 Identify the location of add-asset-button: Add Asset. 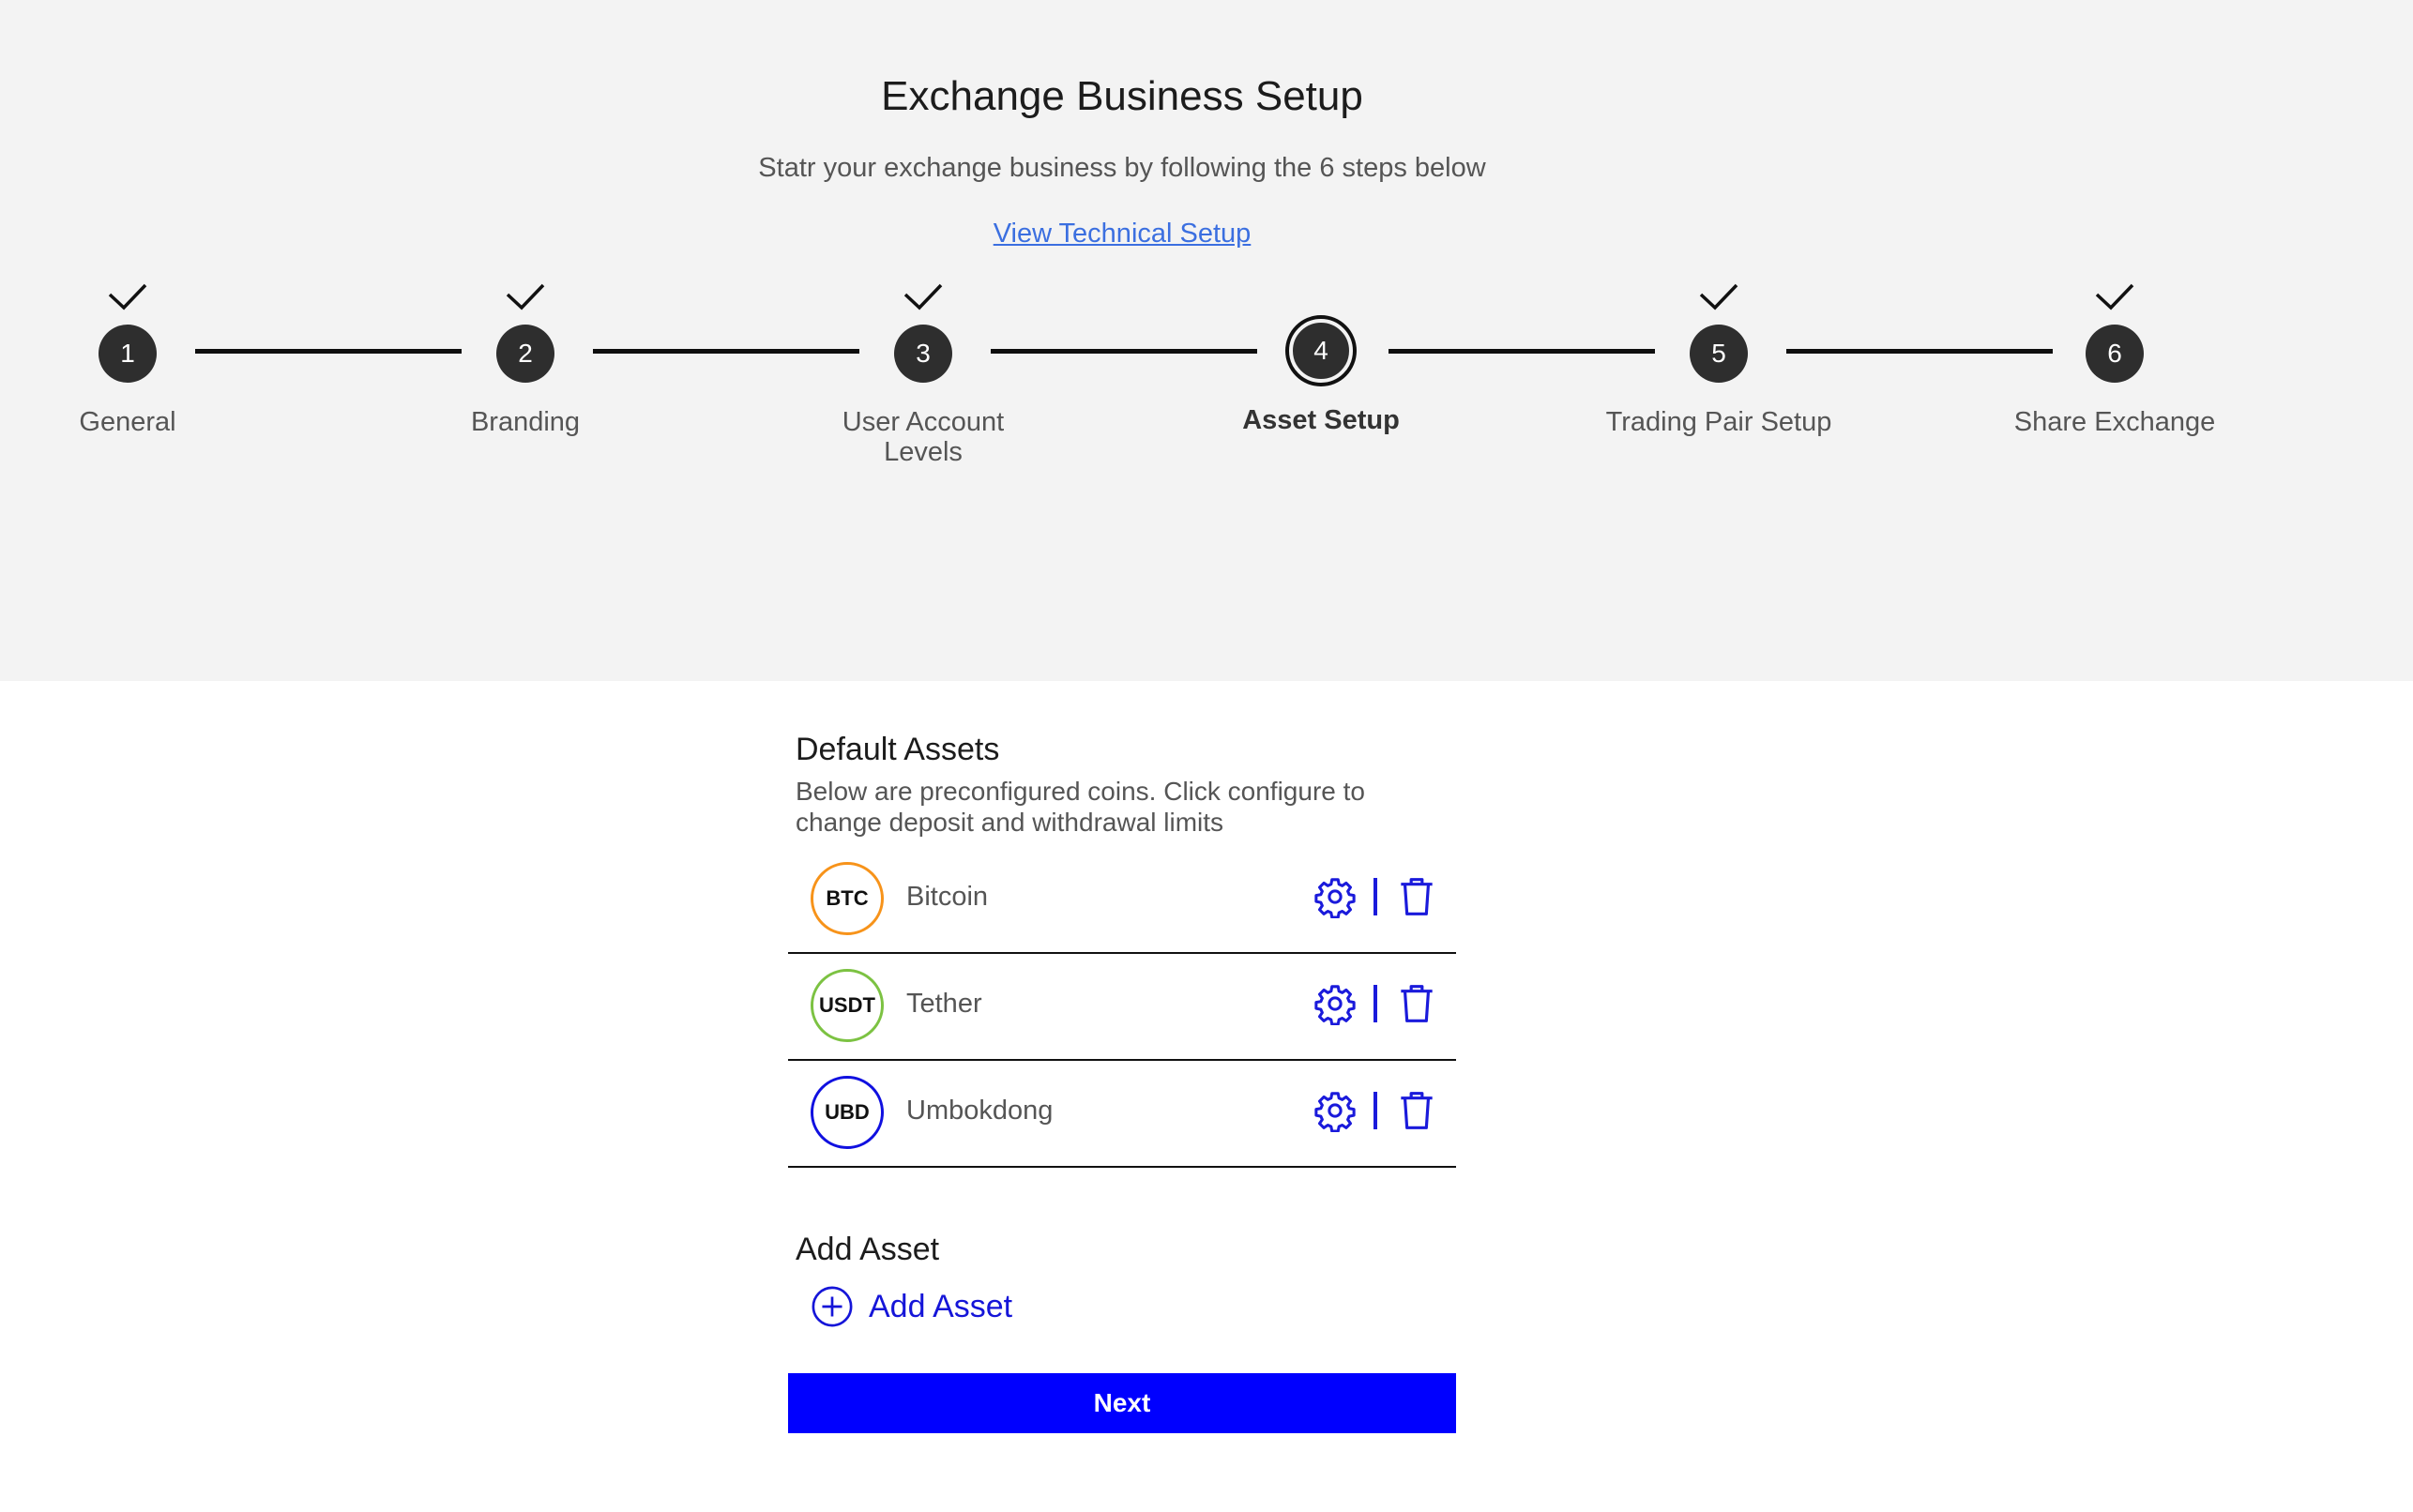
(933, 1306).